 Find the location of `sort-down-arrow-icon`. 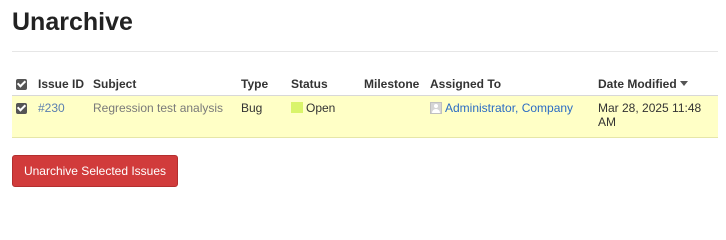

sort-down-arrow-icon is located at coordinates (683, 83).